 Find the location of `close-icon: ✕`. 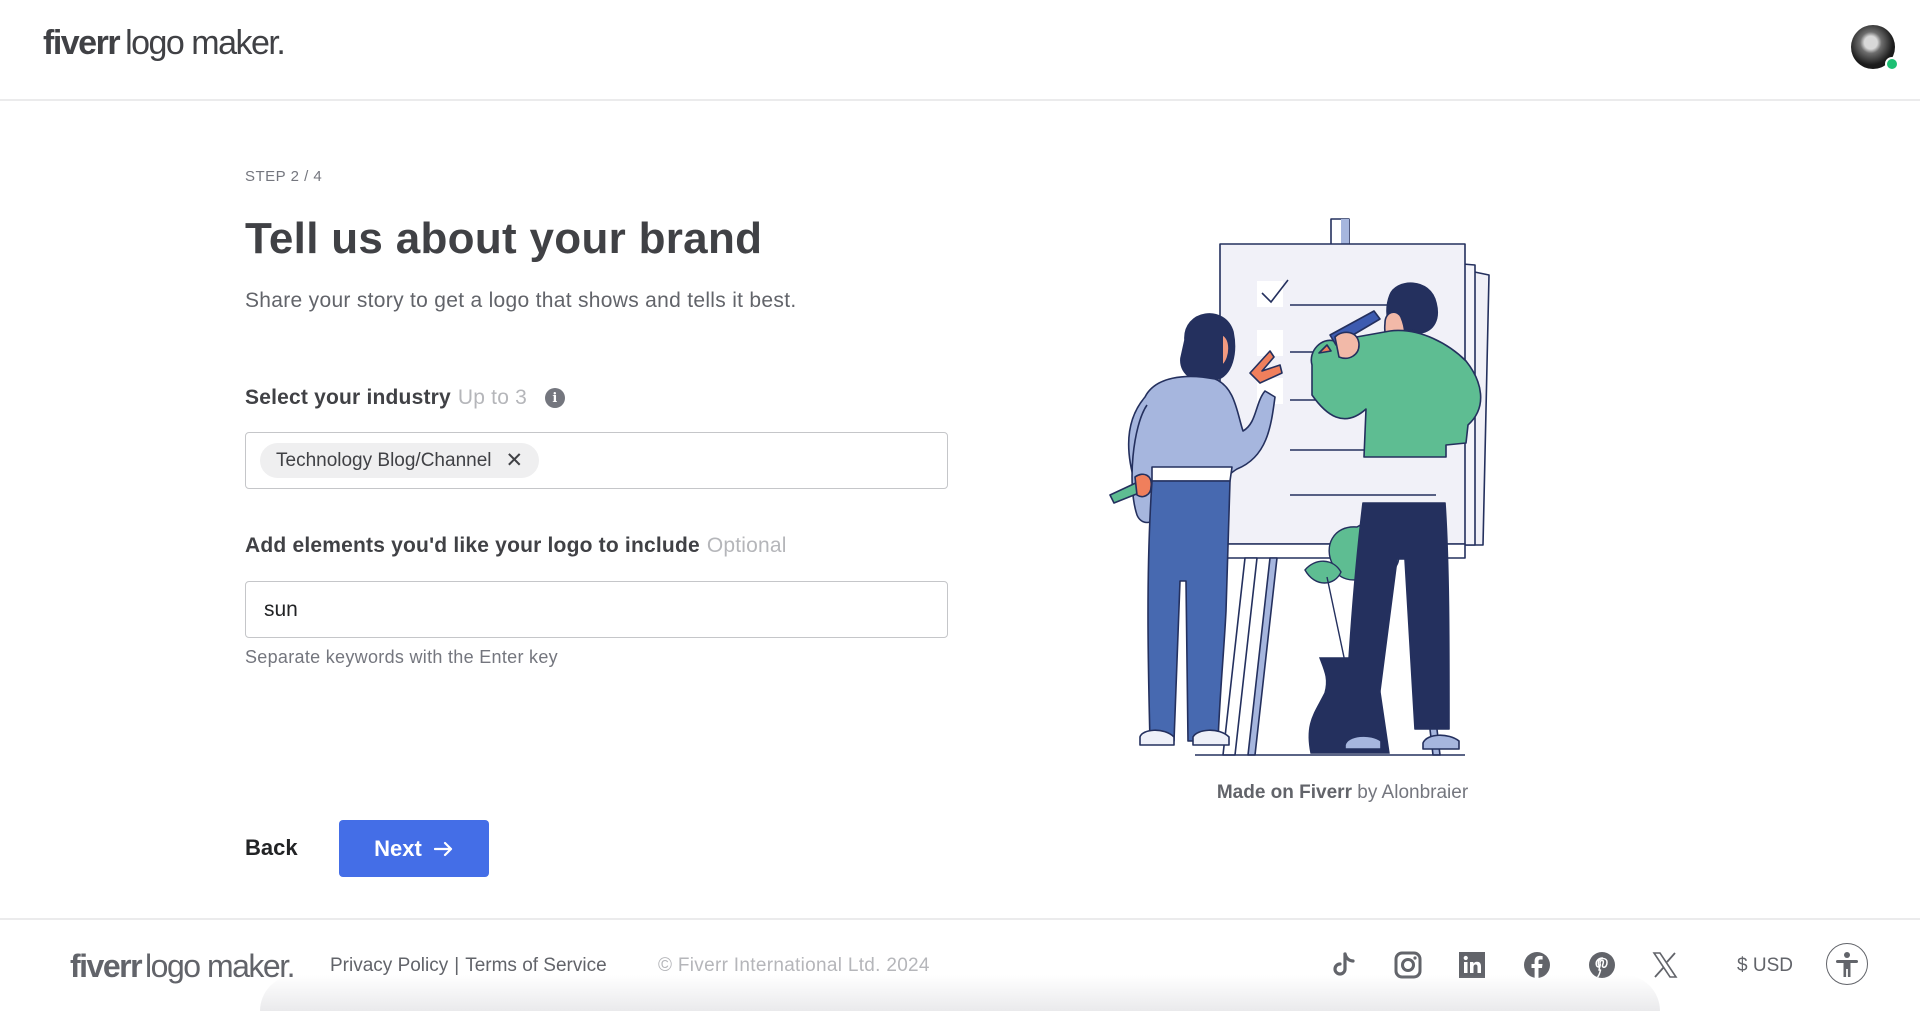

close-icon: ✕ is located at coordinates (515, 460).